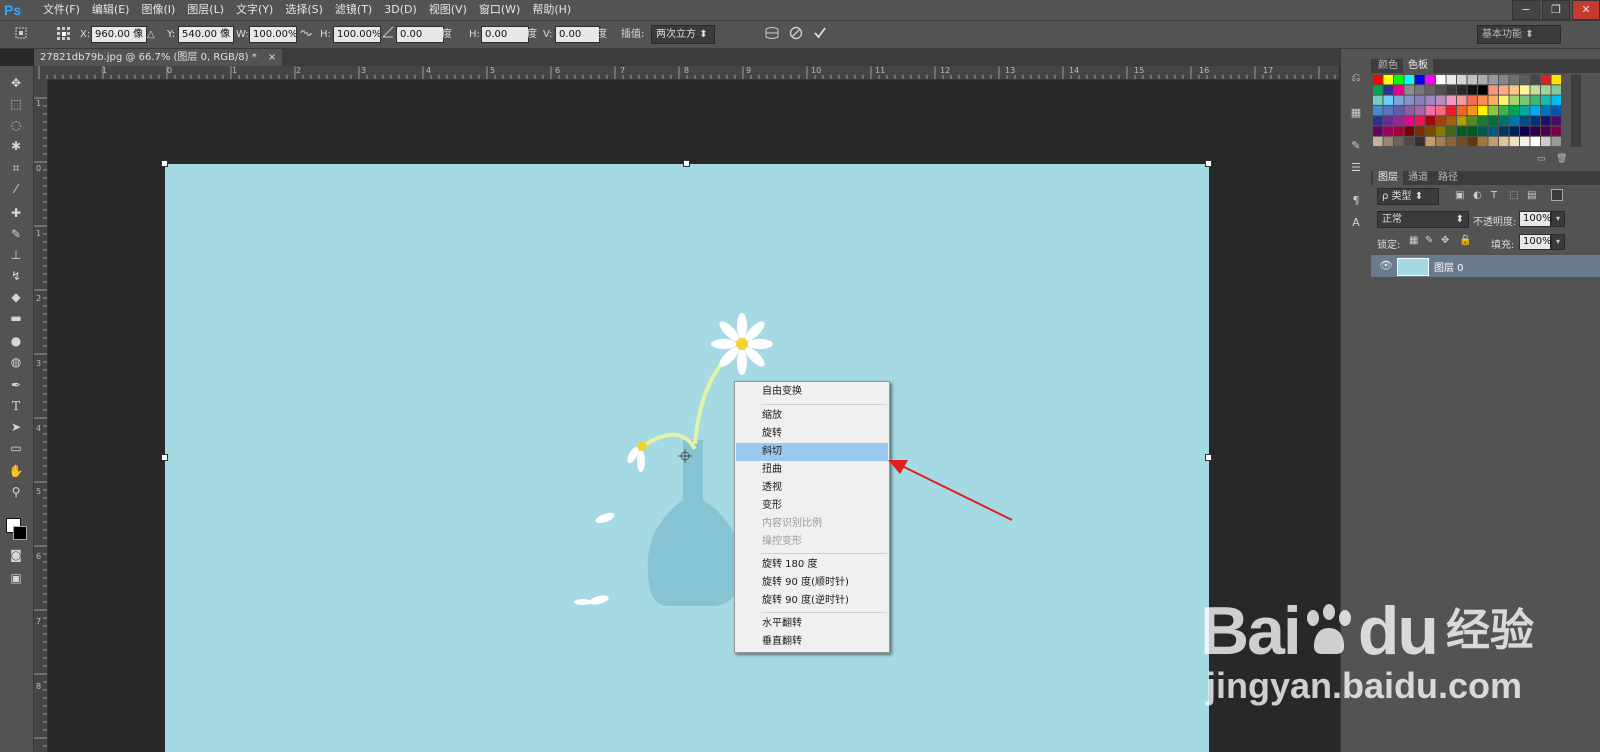 This screenshot has width=1600, height=752. Describe the element at coordinates (353, 10) in the screenshot. I see `menu-filter: 滤镜(T)` at that location.